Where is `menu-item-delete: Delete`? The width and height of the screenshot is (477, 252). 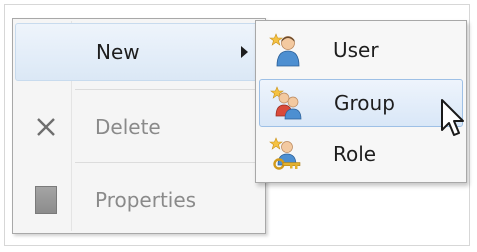
menu-item-delete: Delete is located at coordinates (139, 127).